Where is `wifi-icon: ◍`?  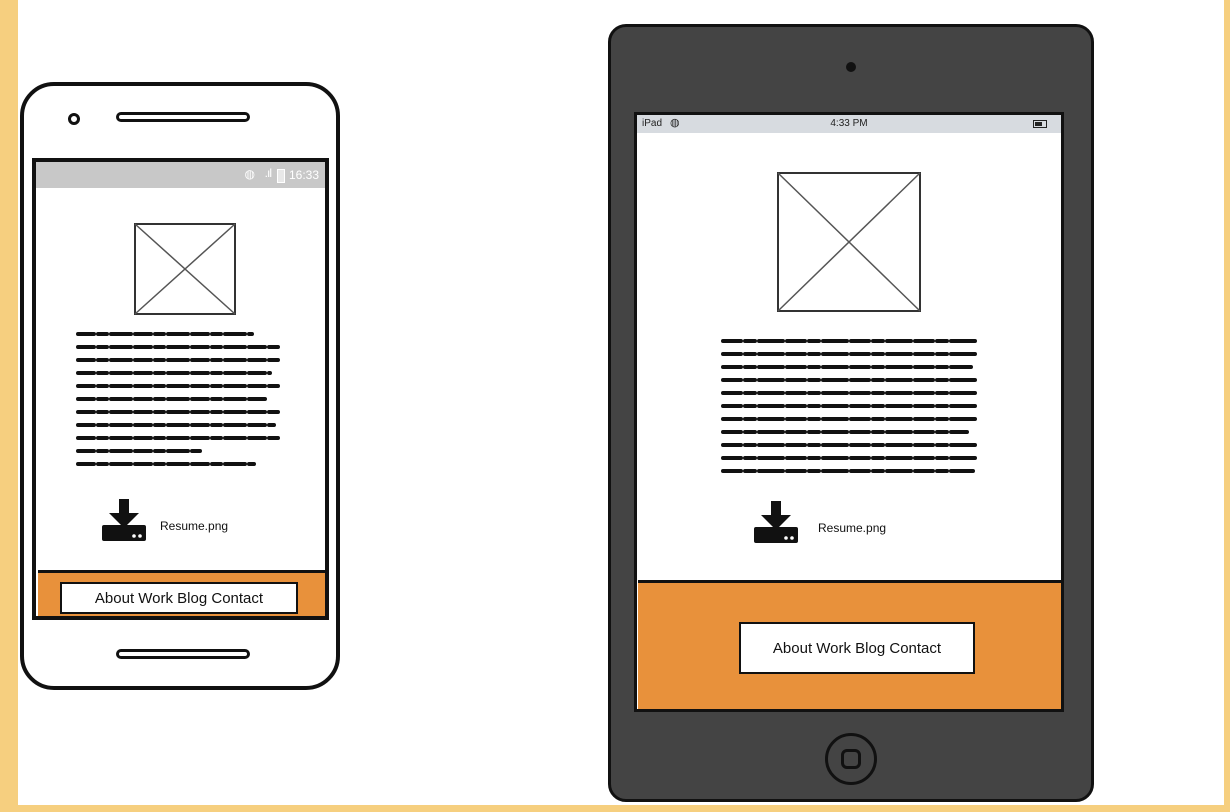 wifi-icon: ◍ is located at coordinates (249, 174).